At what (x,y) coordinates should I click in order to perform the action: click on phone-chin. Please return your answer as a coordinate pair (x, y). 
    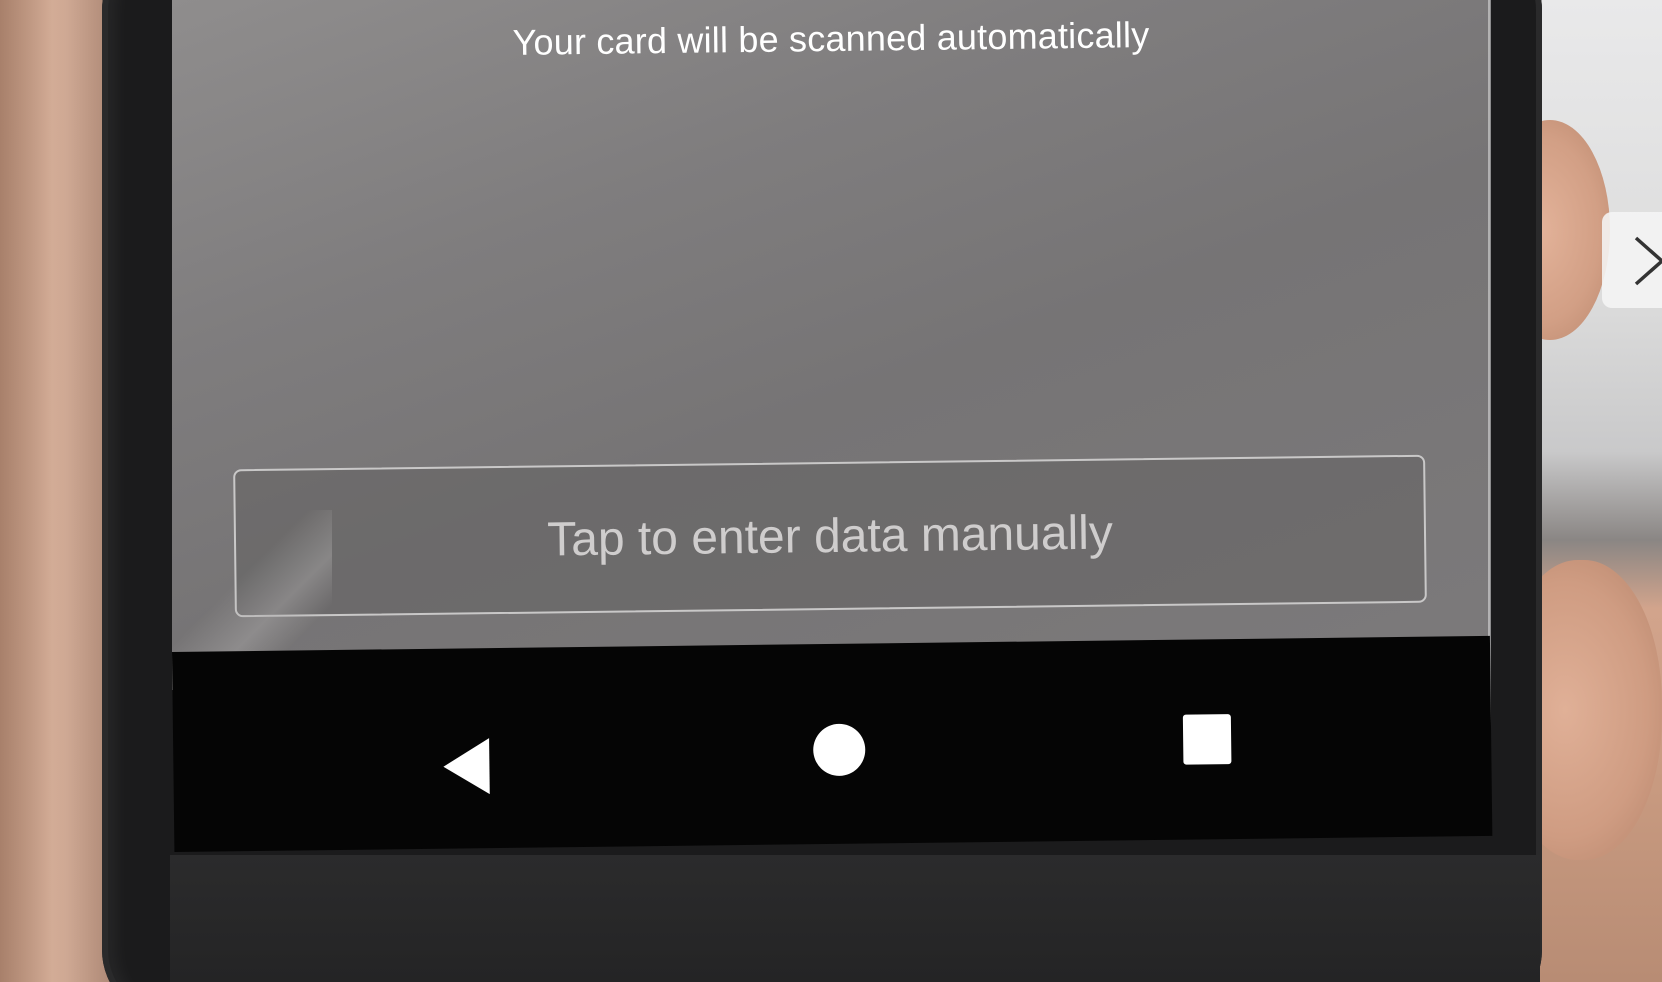
    Looking at the image, I should click on (855, 918).